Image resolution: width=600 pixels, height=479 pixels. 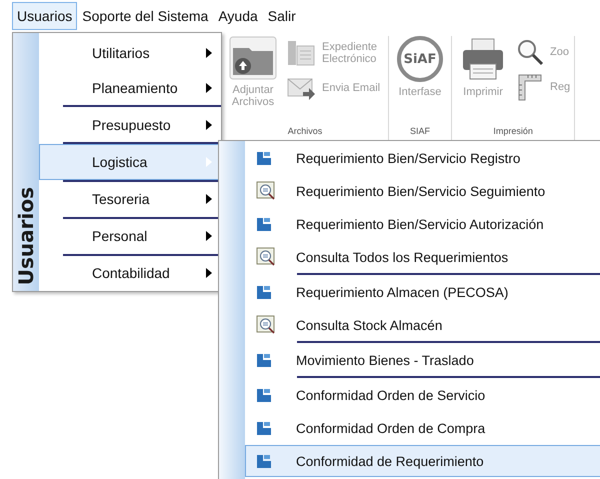 I want to click on group-title: Archivos, so click(x=305, y=132).